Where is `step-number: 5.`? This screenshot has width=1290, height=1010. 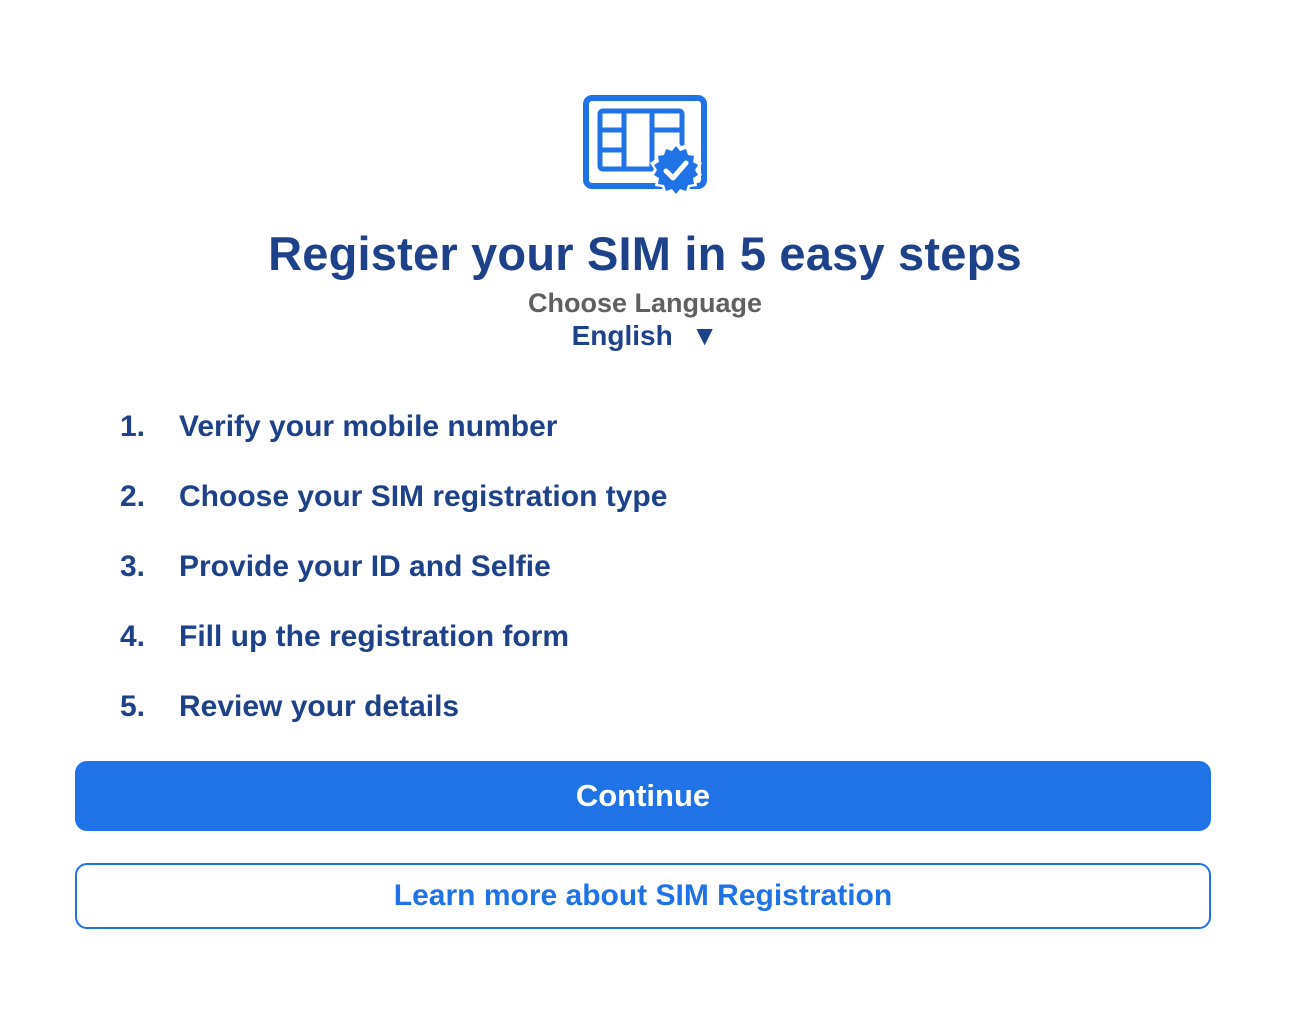 step-number: 5. is located at coordinates (133, 706).